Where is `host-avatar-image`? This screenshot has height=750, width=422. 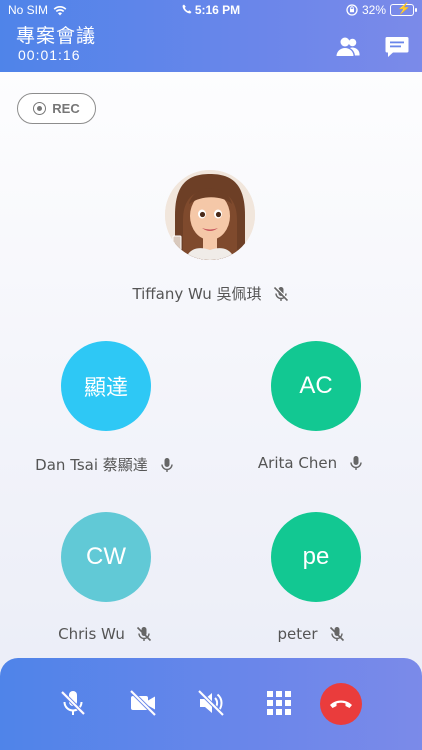 host-avatar-image is located at coordinates (210, 215).